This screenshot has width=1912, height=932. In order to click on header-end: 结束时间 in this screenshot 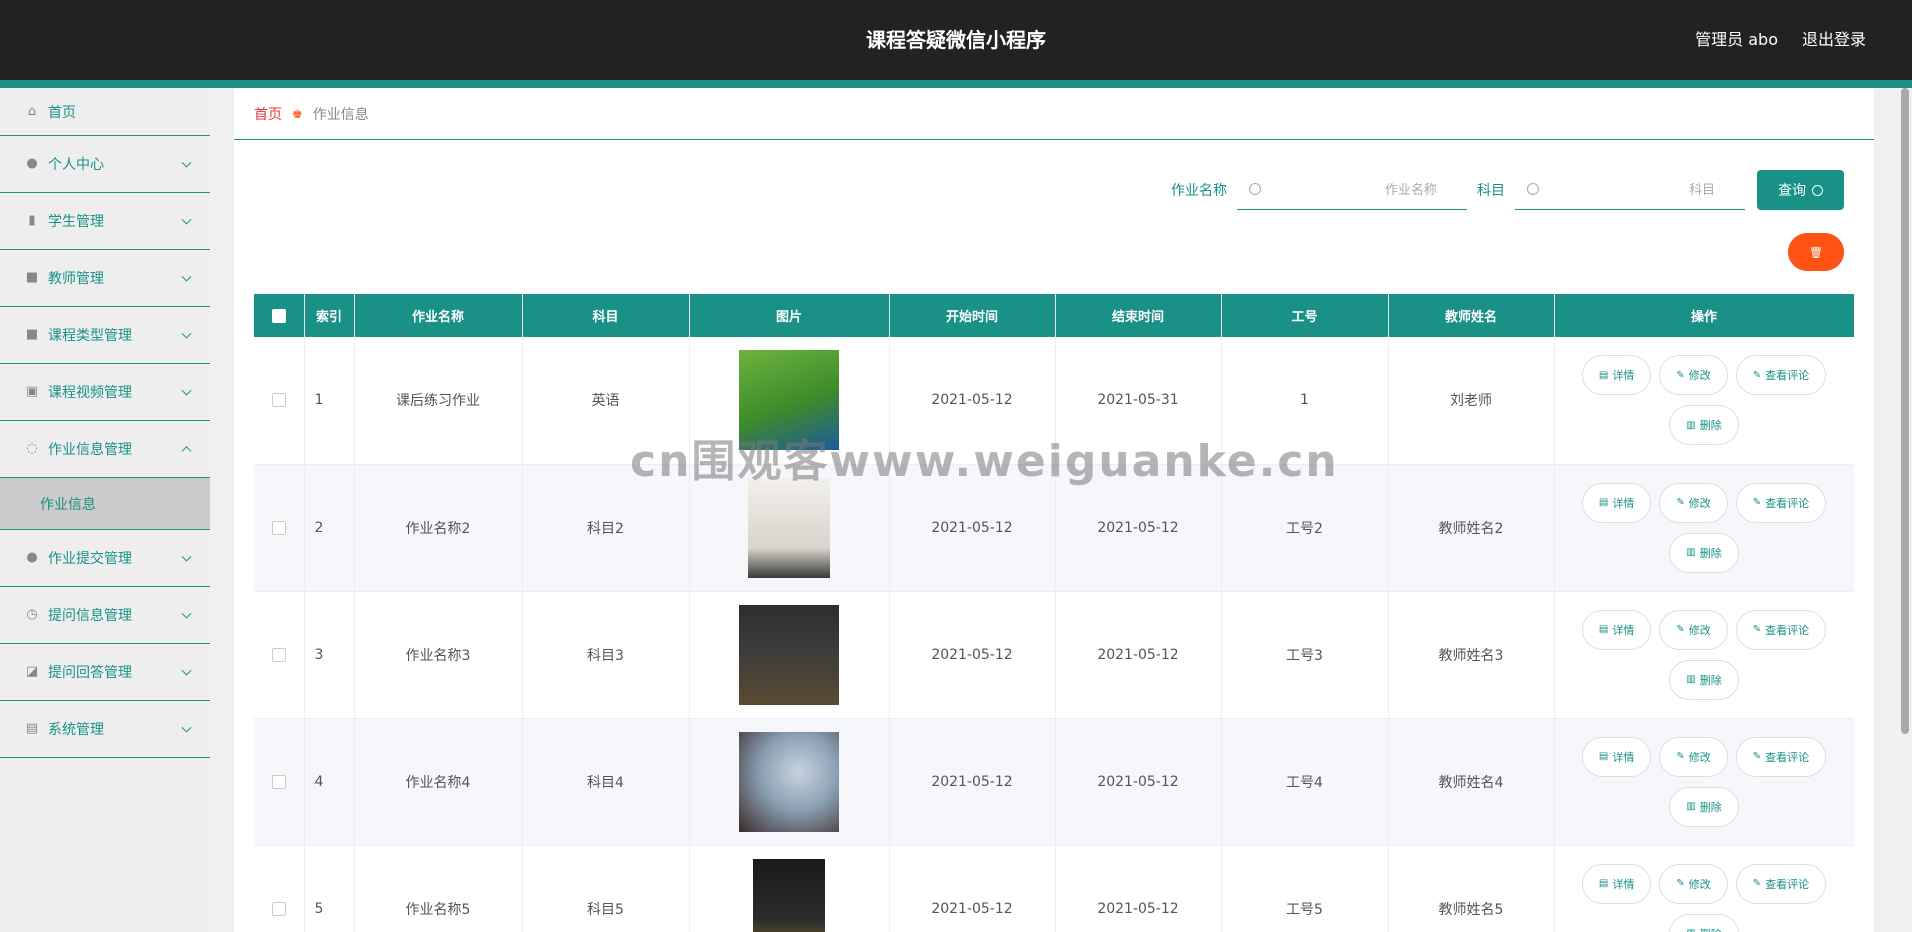, I will do `click(1138, 315)`.